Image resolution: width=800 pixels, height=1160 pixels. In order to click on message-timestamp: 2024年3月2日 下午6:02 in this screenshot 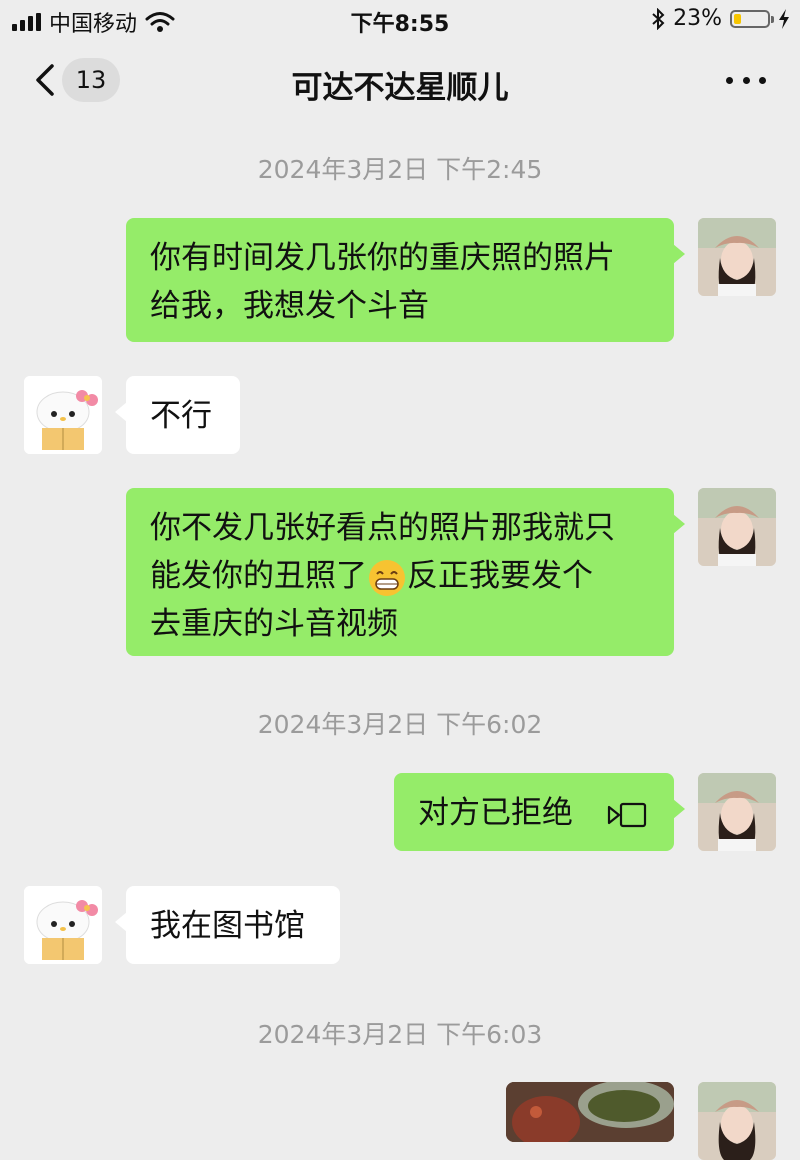, I will do `click(400, 724)`.